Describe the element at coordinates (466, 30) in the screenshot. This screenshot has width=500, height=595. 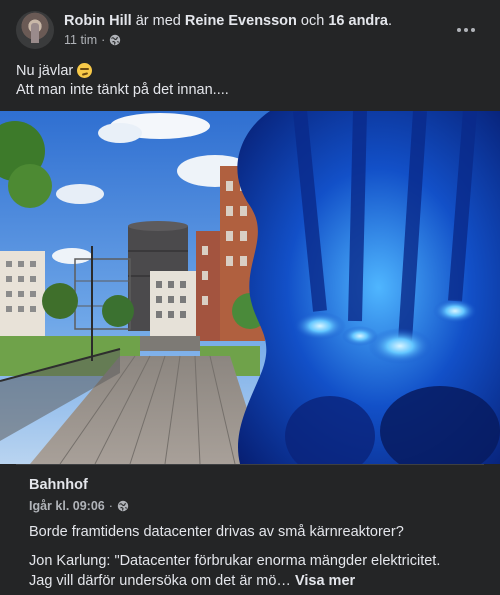
I see `more-options-icon` at that location.